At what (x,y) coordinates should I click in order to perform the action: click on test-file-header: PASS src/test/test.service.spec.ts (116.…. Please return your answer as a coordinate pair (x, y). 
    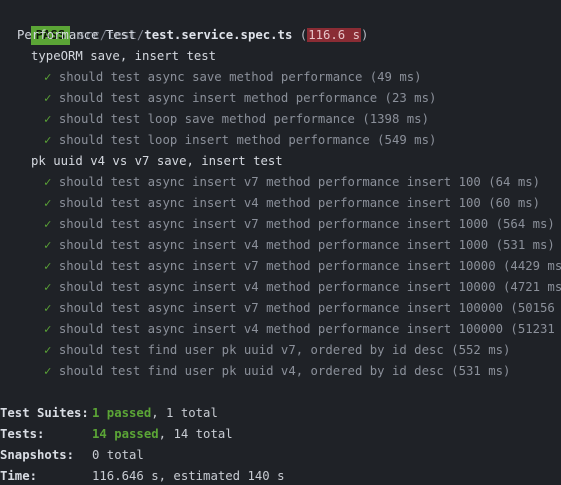
    Looking at the image, I should click on (184, 24).